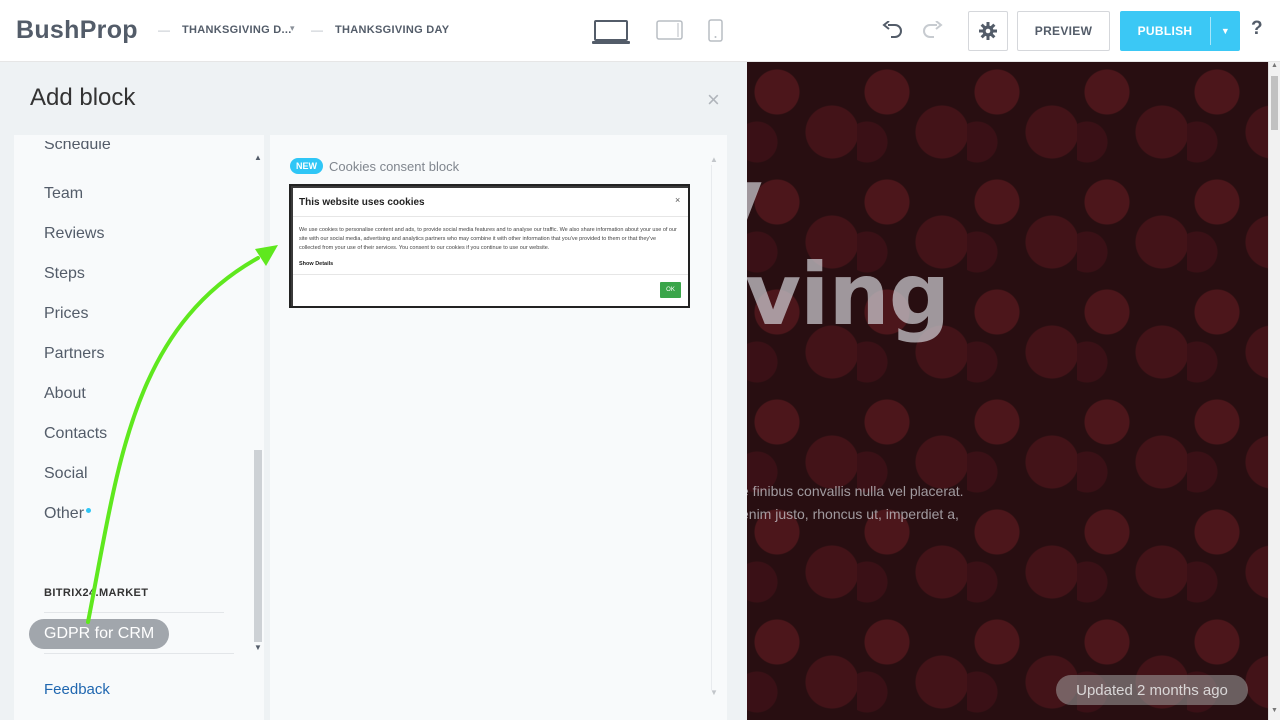 This screenshot has width=1280, height=720. What do you see at coordinates (75, 434) in the screenshot?
I see `category-item-contacts: Contacts` at bounding box center [75, 434].